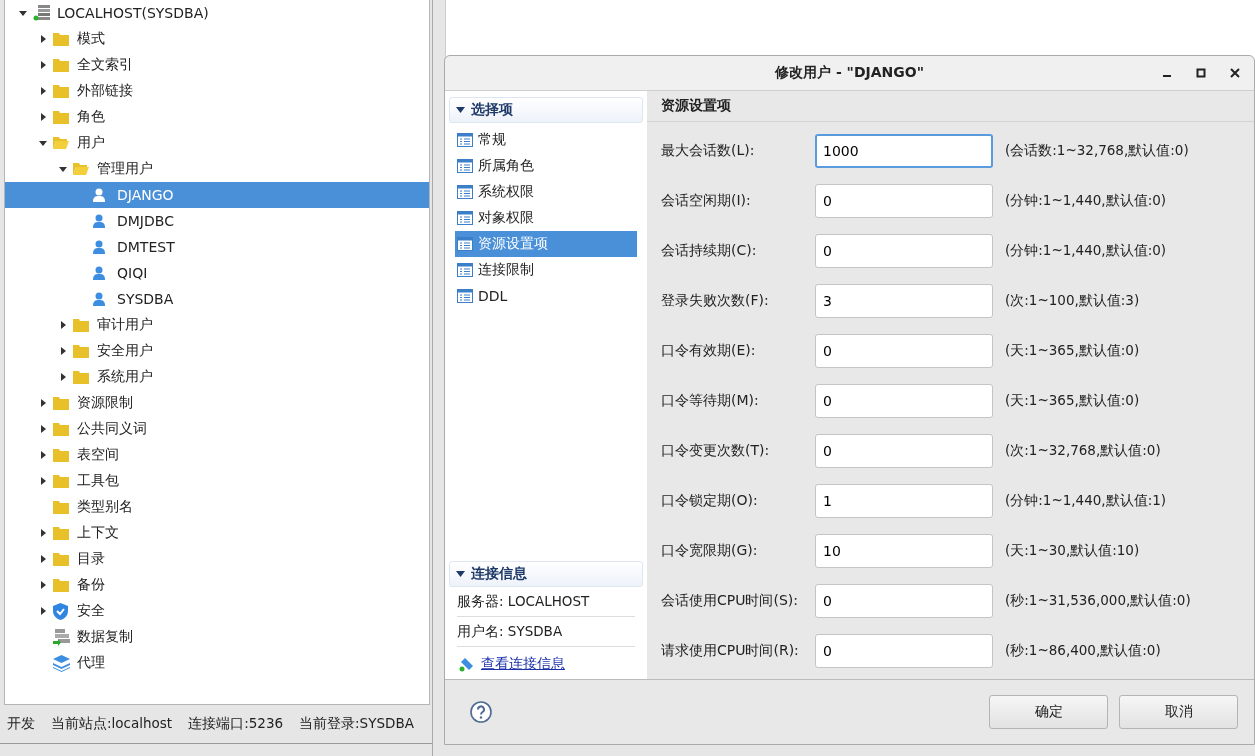  Describe the element at coordinates (546, 110) in the screenshot. I see `section-header: 选择项` at that location.